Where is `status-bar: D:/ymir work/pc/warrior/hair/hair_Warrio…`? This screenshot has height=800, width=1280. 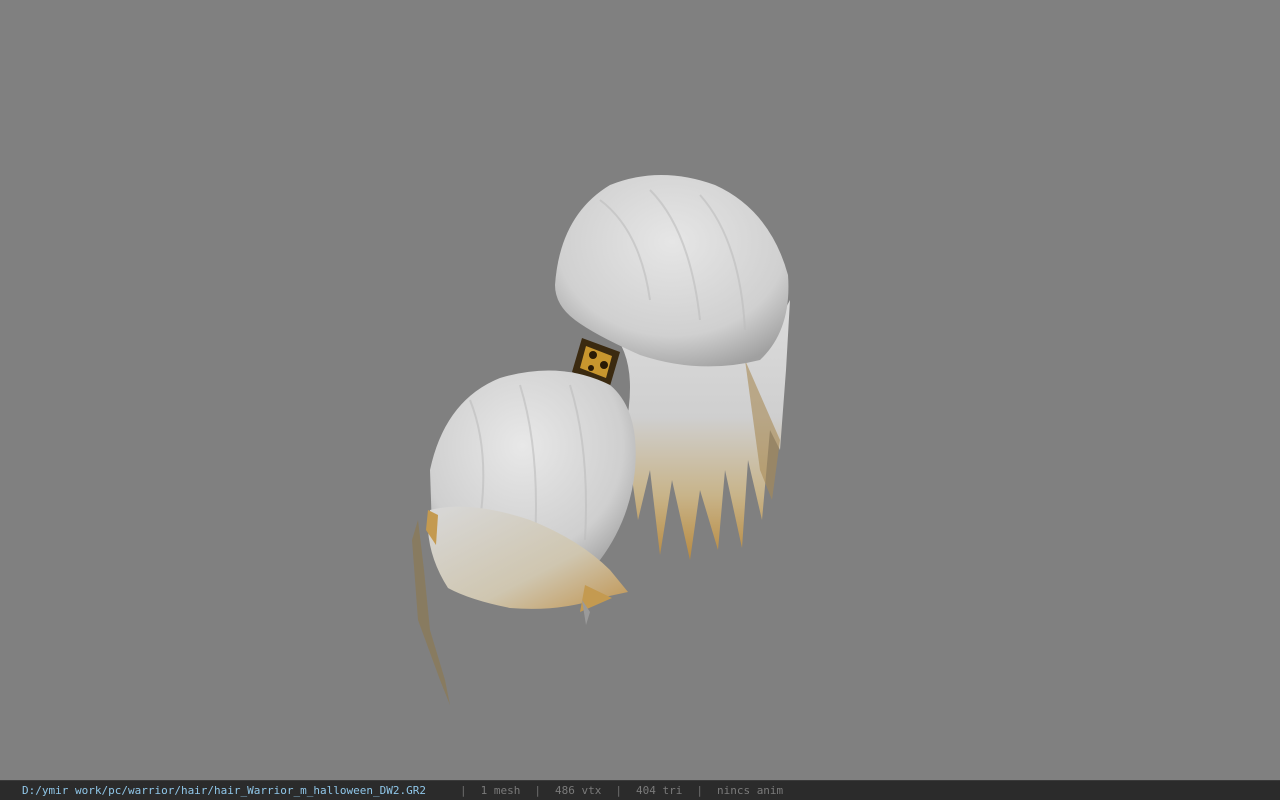
status-bar: D:/ymir work/pc/warrior/hair/hair_Warrio… is located at coordinates (640, 790).